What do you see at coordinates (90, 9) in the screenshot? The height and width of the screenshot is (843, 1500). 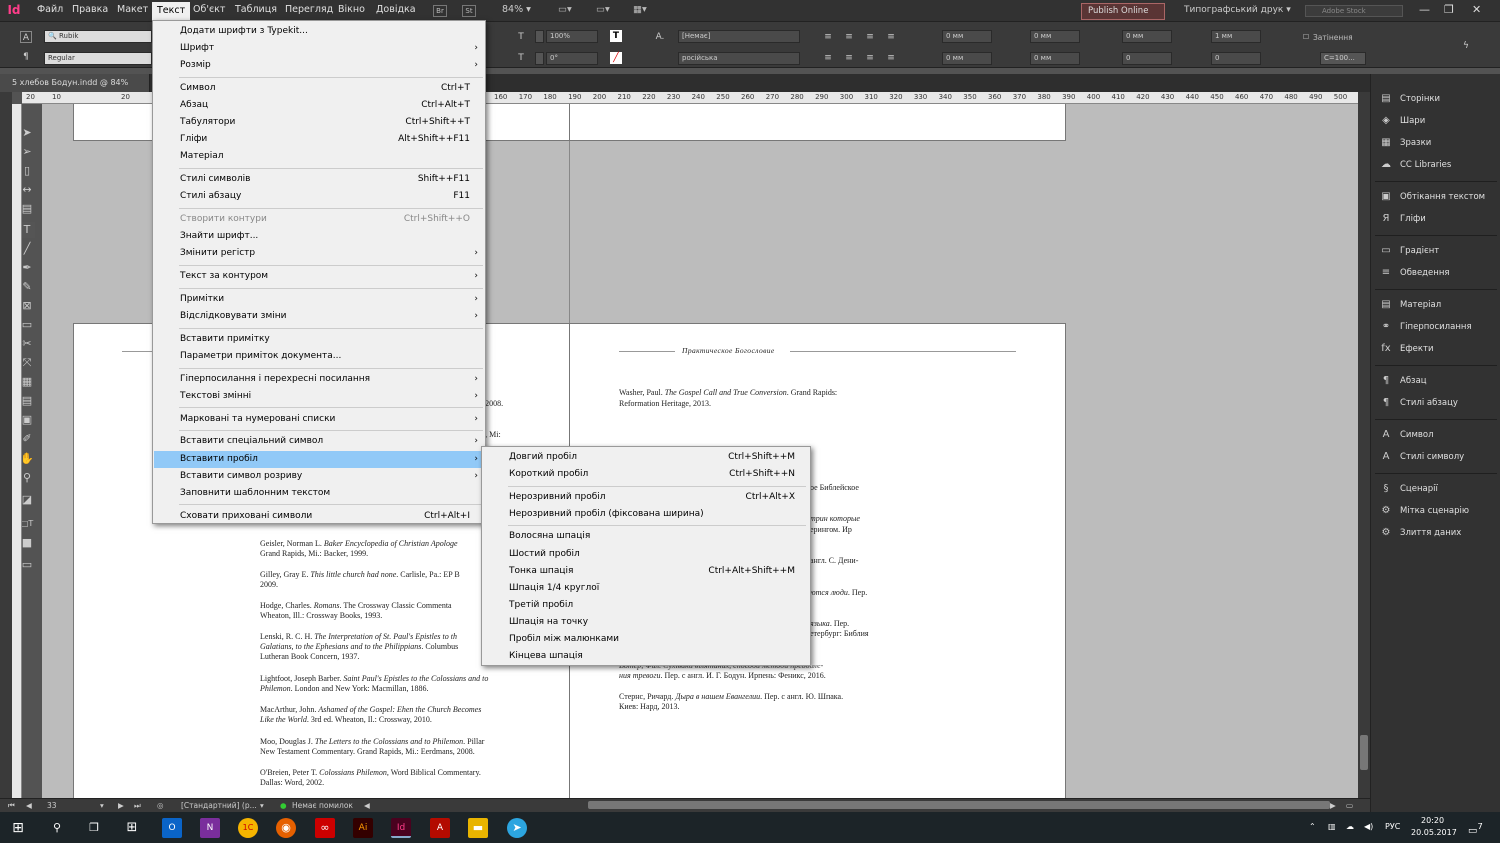 I see `menu-edit: Правка` at bounding box center [90, 9].